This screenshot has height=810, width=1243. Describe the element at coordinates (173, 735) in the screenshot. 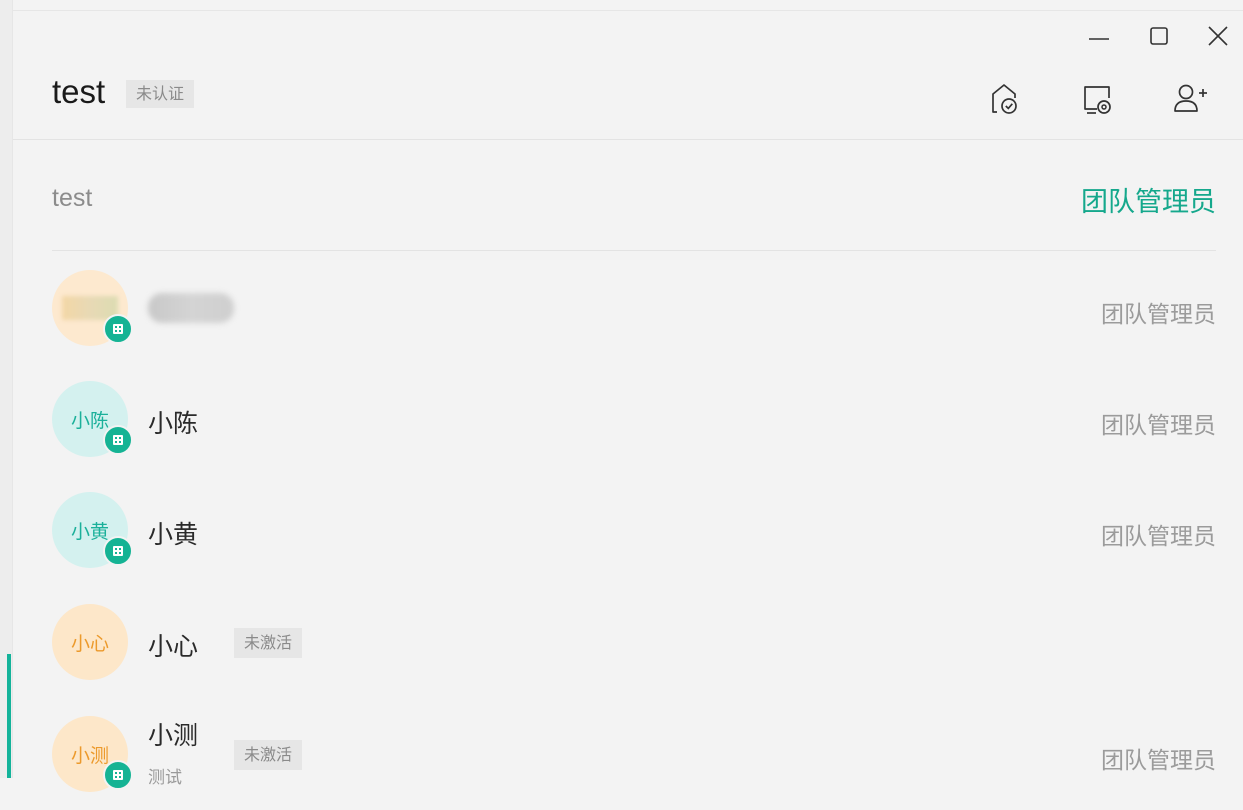

I see `member-name: 小测` at that location.